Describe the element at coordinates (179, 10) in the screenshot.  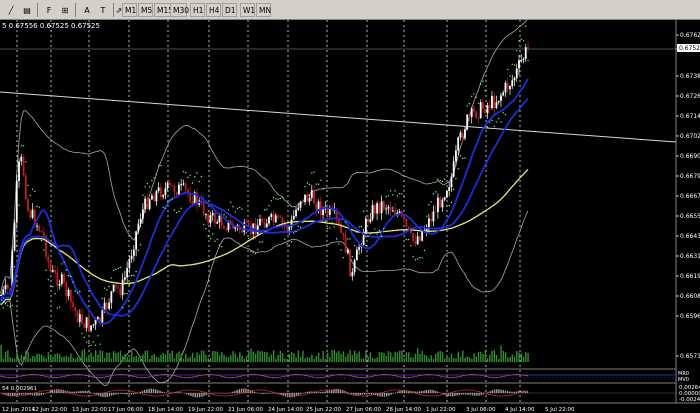
I see `timeframe-m30-button: M30` at that location.